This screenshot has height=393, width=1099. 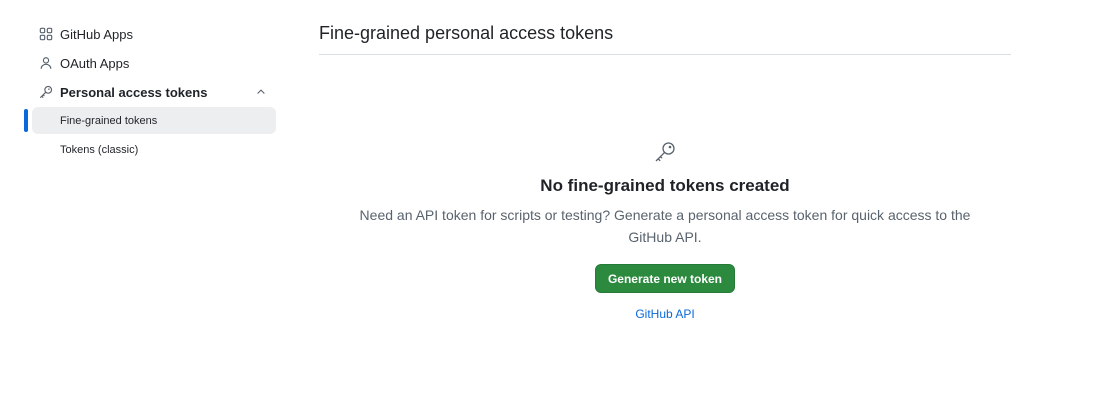 I want to click on sidebar-item-tokens-classic: Tokens (classic), so click(x=154, y=149).